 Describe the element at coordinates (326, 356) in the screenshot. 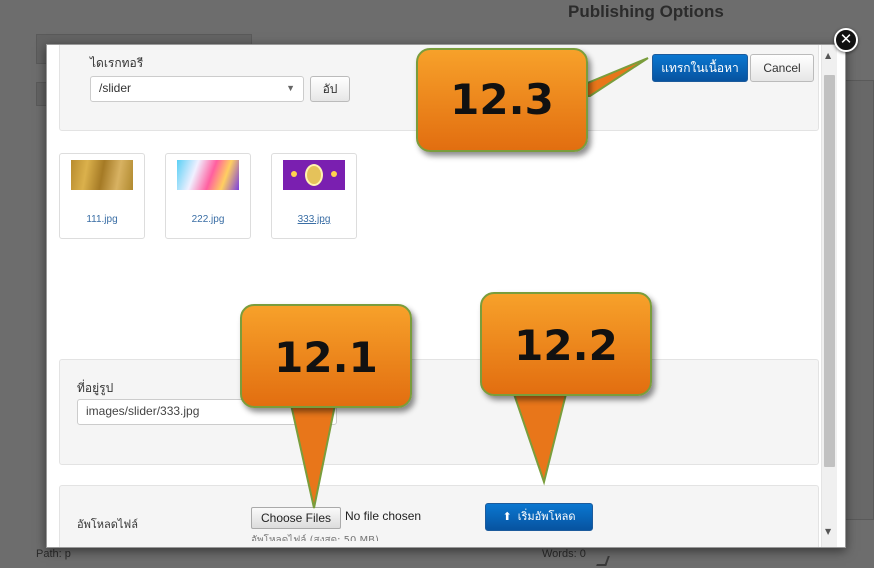

I see `callout-12-1: 12.1` at that location.